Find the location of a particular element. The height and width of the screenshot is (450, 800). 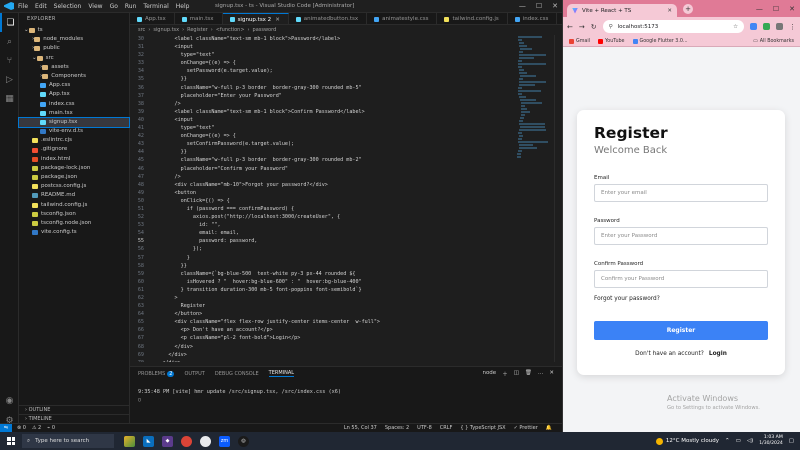

tab-problems: PROBLEMS 2 is located at coordinates (156, 373).